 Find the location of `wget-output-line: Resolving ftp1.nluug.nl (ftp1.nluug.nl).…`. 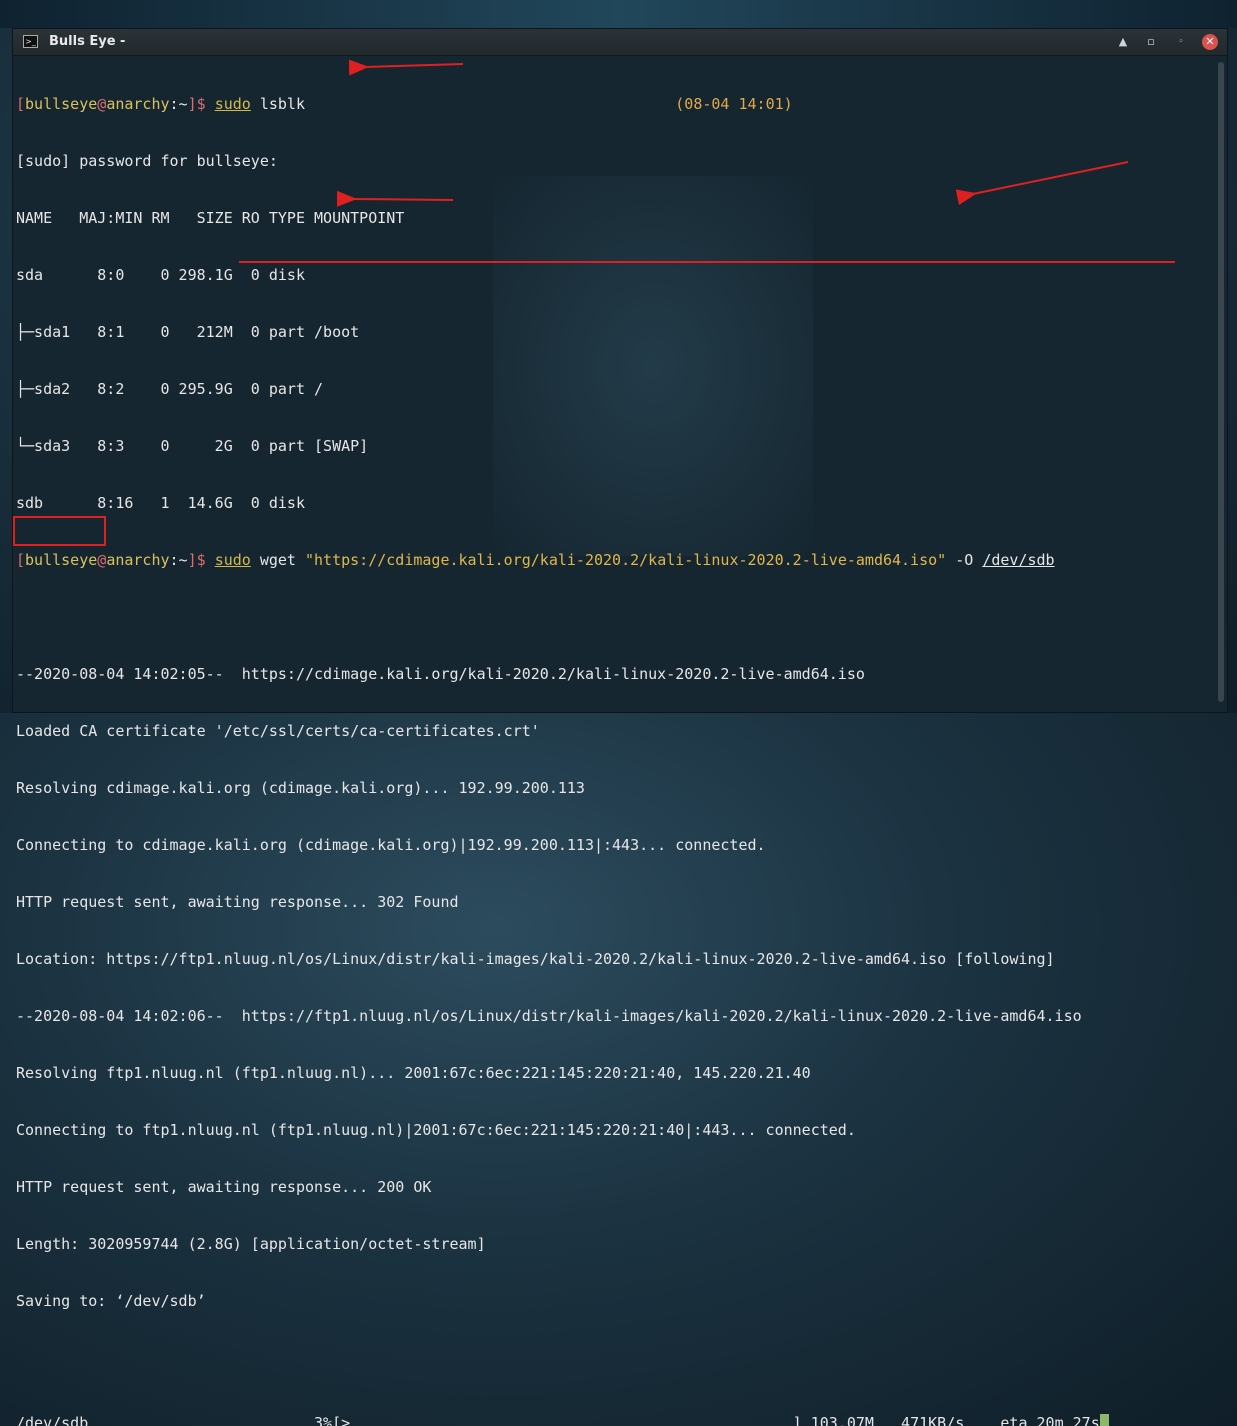

wget-output-line: Resolving ftp1.nluug.nl (ftp1.nluug.nl).… is located at coordinates (413, 1073).